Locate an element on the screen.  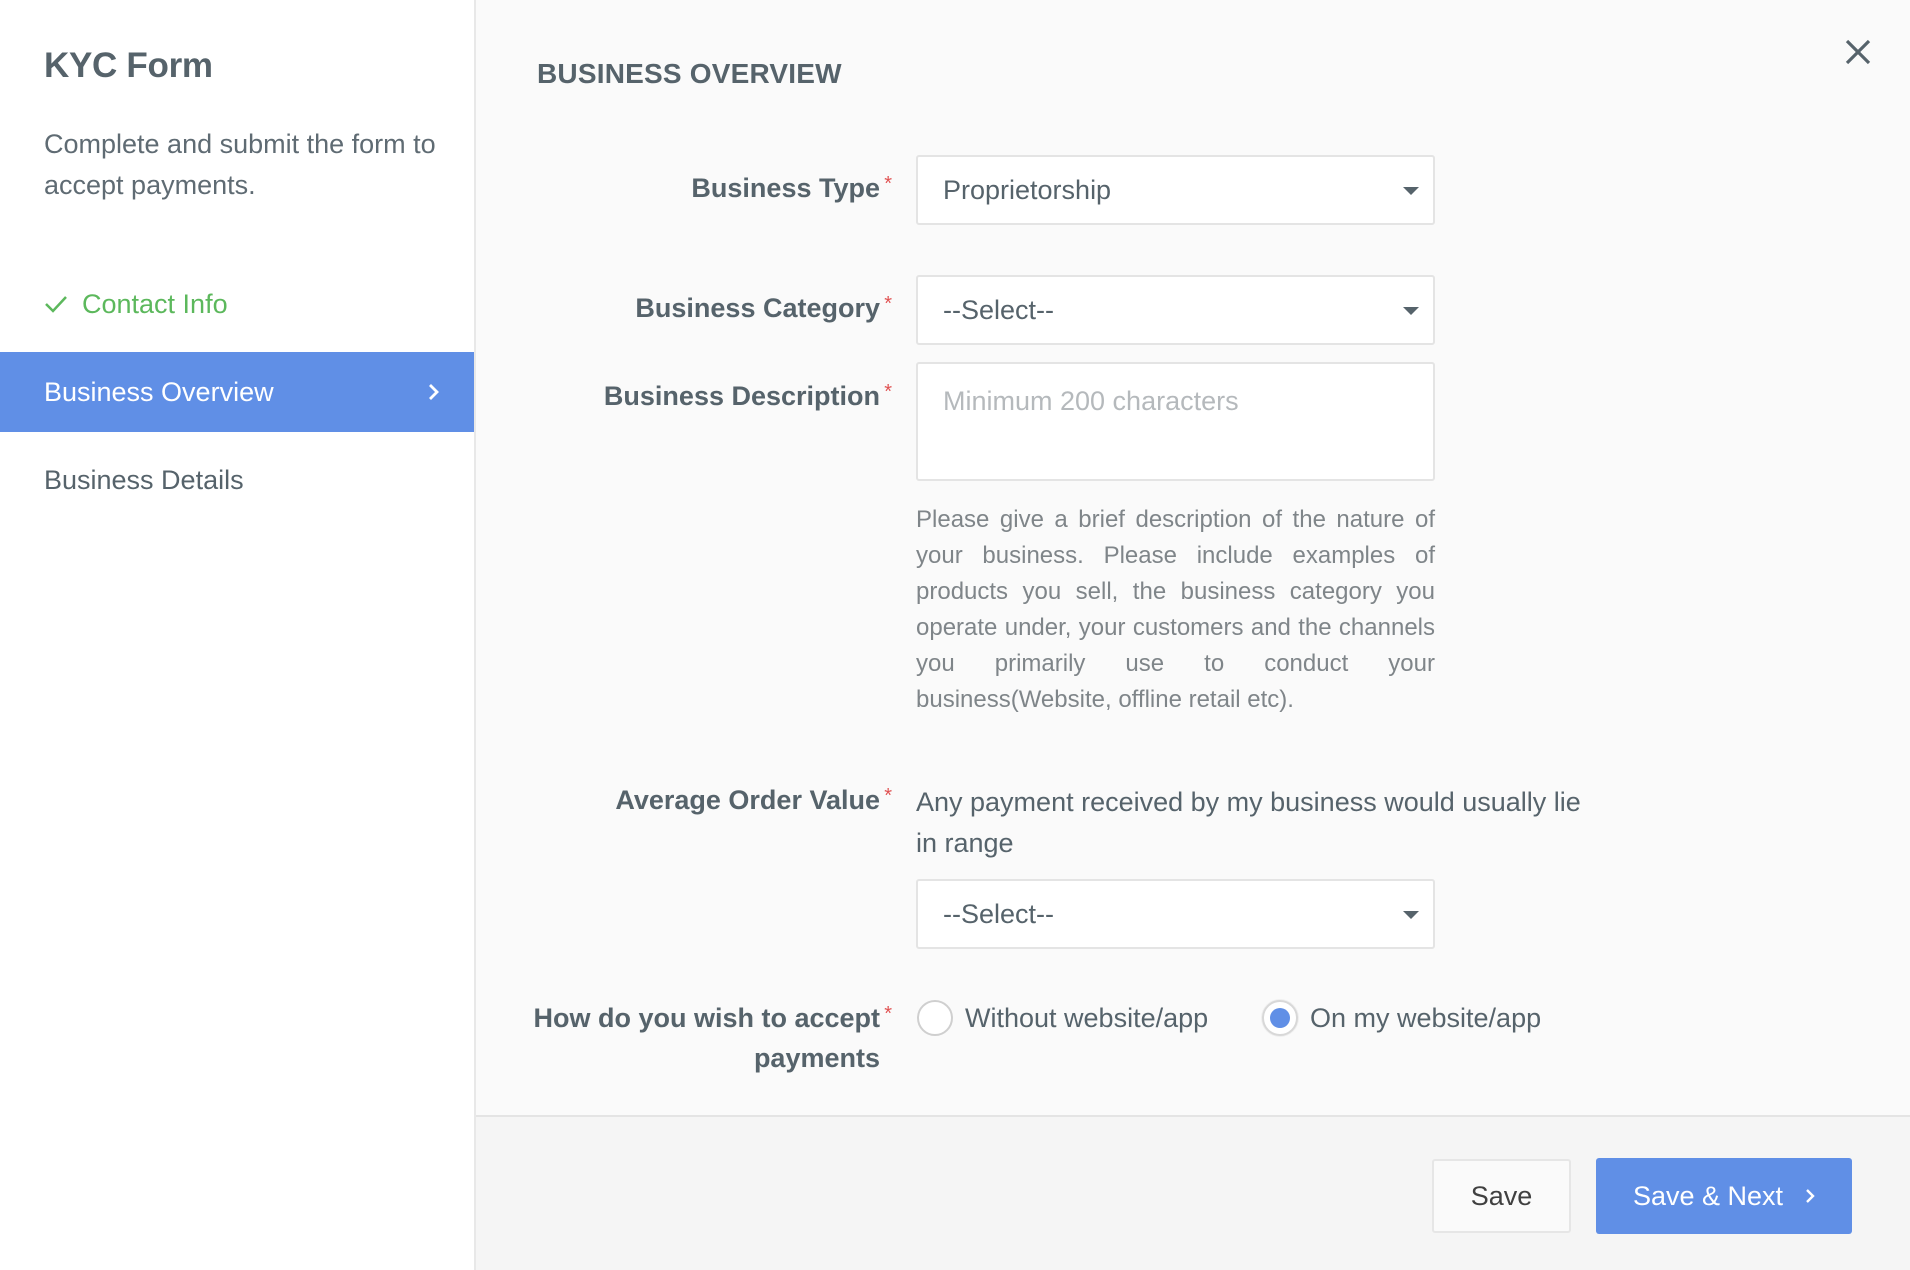
close-icon is located at coordinates (1858, 52).